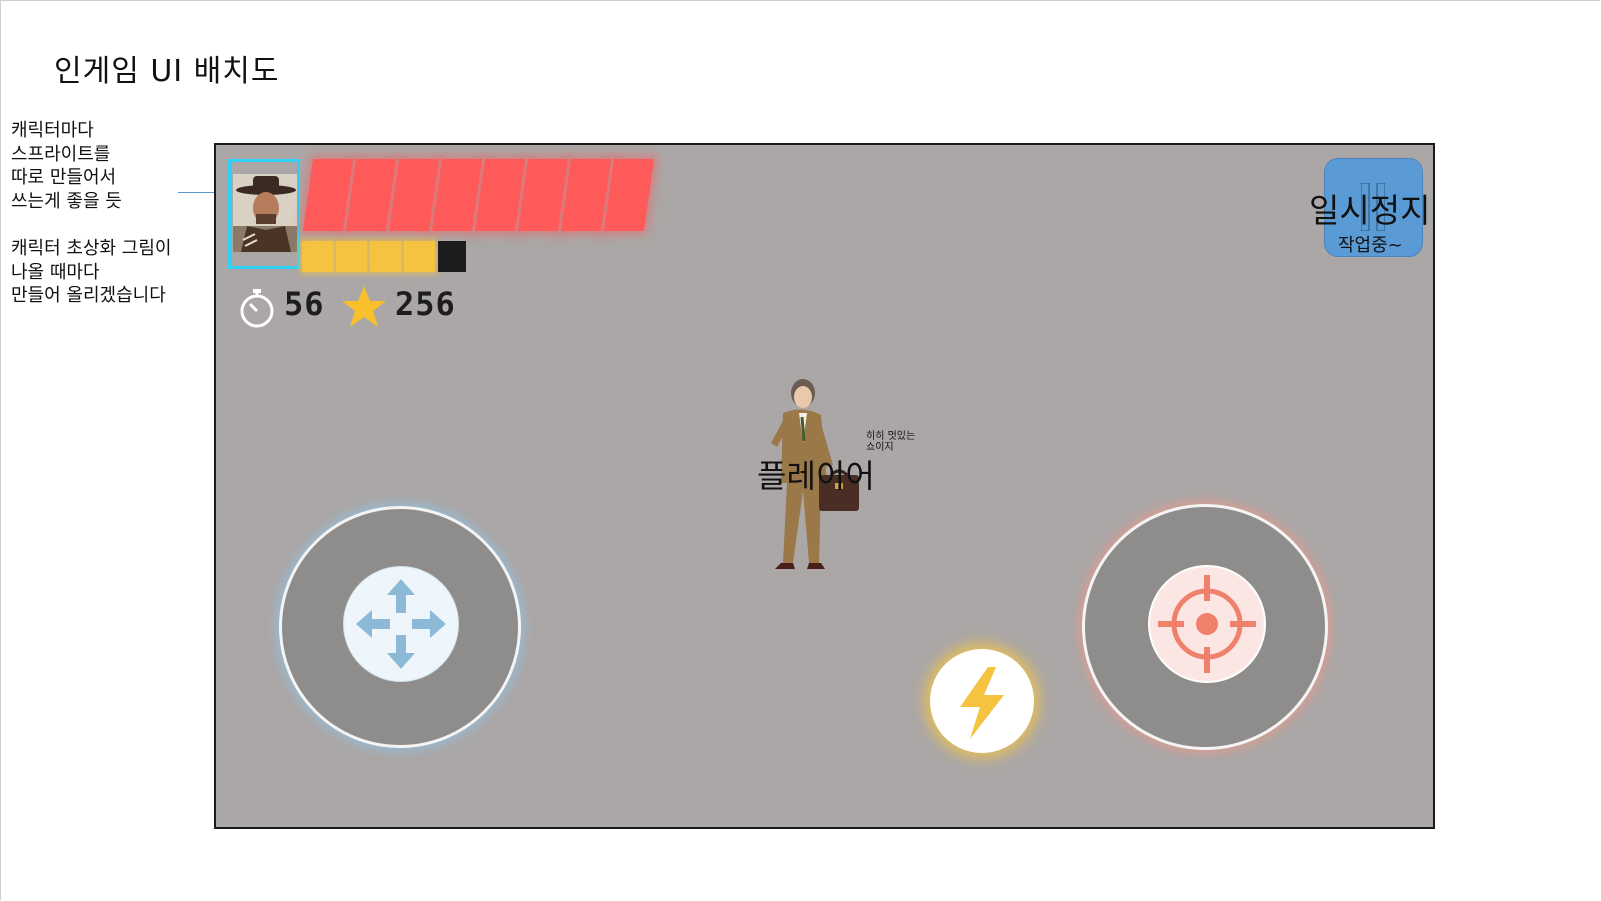 The image size is (1601, 901). What do you see at coordinates (364, 306) in the screenshot?
I see `star-icon` at bounding box center [364, 306].